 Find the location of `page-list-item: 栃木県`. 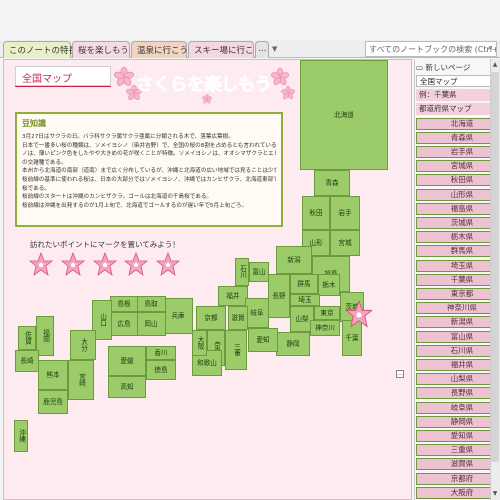

page-list-item: 栃木県 is located at coordinates (456, 237).